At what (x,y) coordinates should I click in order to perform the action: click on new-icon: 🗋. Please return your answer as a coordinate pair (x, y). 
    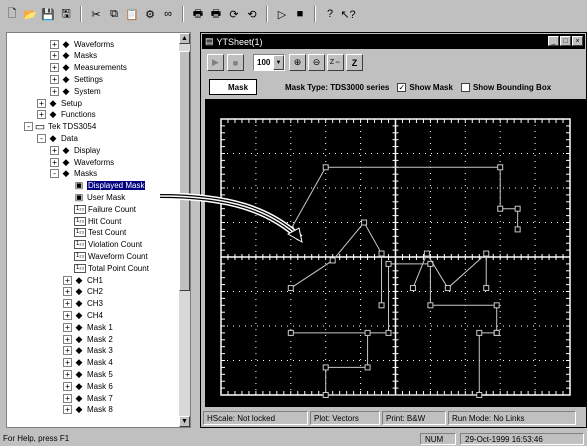
    Looking at the image, I should click on (12, 14).